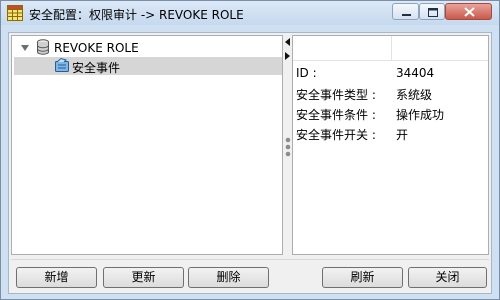 This screenshot has width=500, height=300. What do you see at coordinates (306, 73) in the screenshot?
I see `property-key: ID :` at bounding box center [306, 73].